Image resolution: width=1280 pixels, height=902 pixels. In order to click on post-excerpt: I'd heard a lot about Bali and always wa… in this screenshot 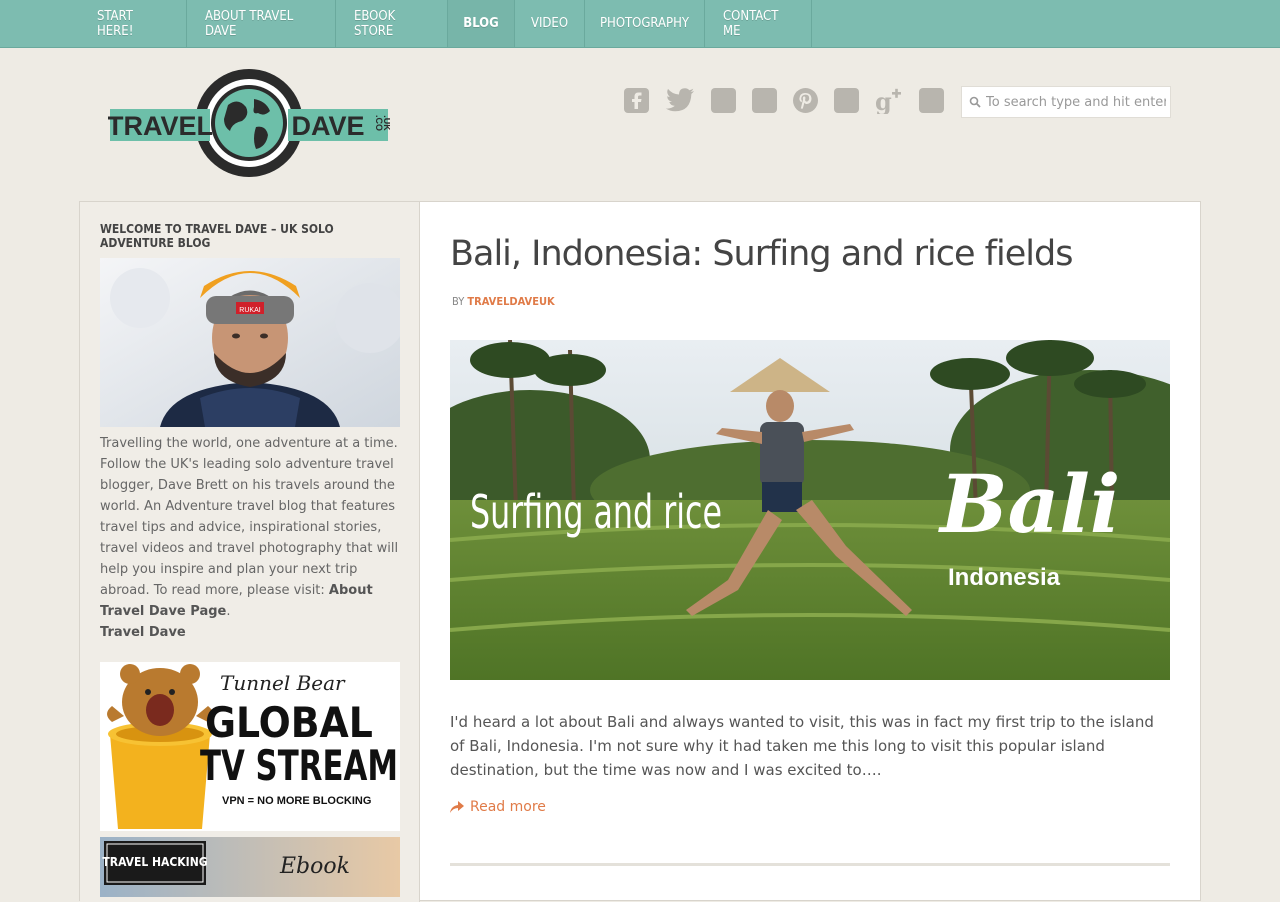, I will do `click(802, 746)`.